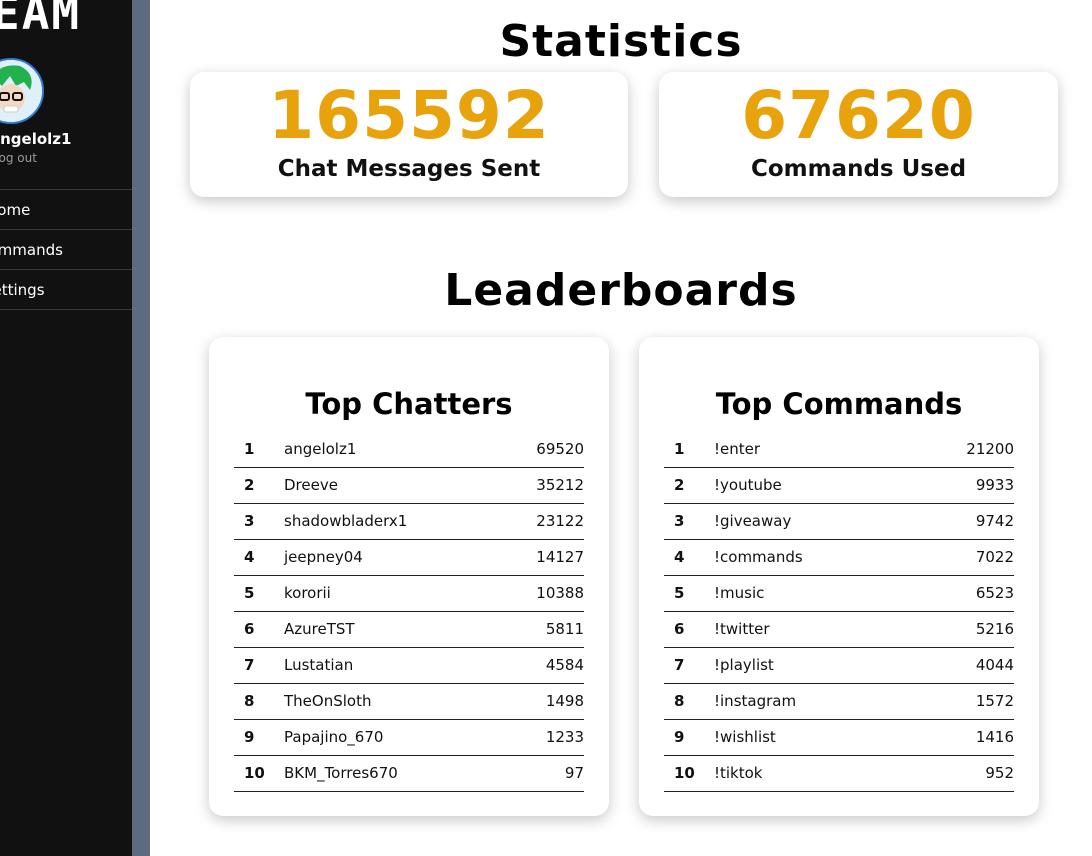 The height and width of the screenshot is (856, 1092). I want to click on command-name: !giveaway, so click(753, 521).